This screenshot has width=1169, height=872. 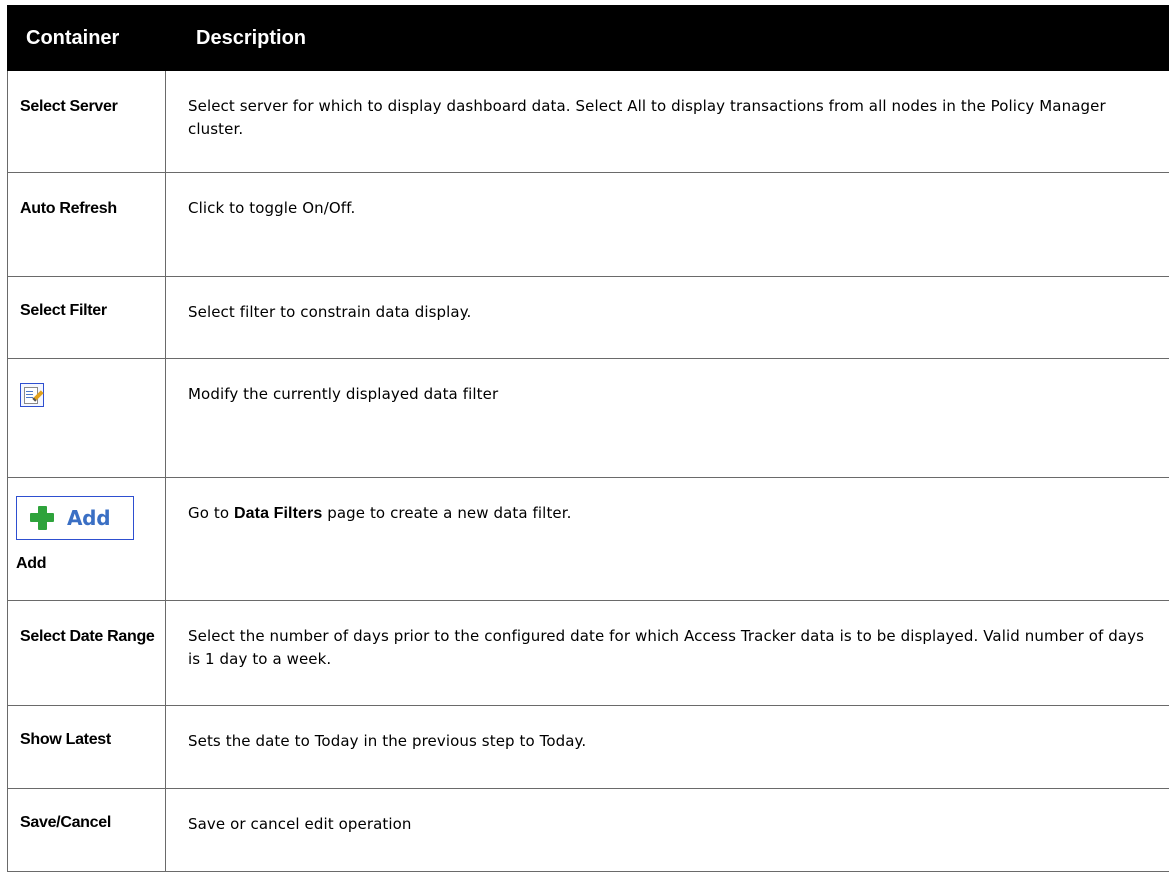 What do you see at coordinates (667, 318) in the screenshot?
I see `row-description: Select filter to constrain data display.` at bounding box center [667, 318].